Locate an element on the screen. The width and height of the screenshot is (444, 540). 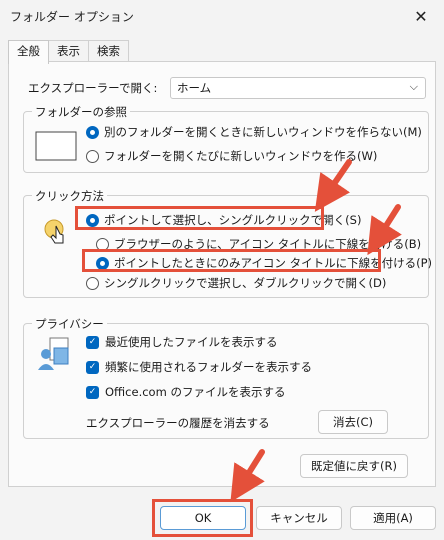
arrow-to-underline-point is located at coordinates (384, 230).